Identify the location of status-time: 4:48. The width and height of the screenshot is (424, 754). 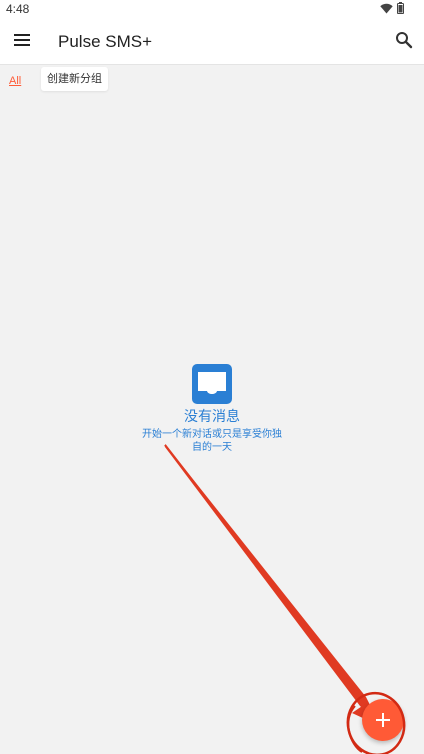
(18, 9).